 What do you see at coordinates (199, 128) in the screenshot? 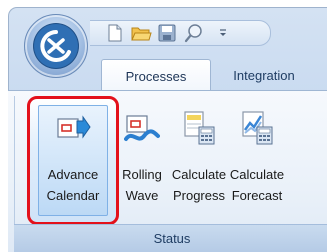
I see `calculate-progress-icon` at bounding box center [199, 128].